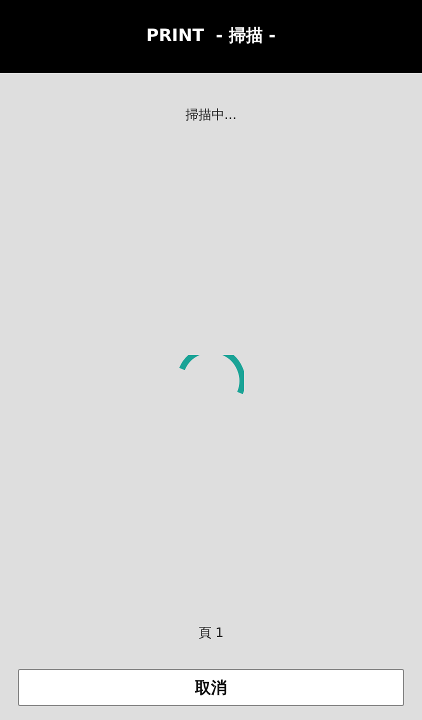 The image size is (422, 720). I want to click on loading-spinner-icon, so click(211, 374).